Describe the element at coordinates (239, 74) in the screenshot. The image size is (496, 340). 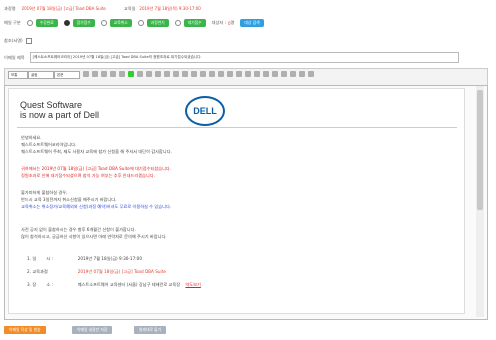
I see `hr-icon` at that location.